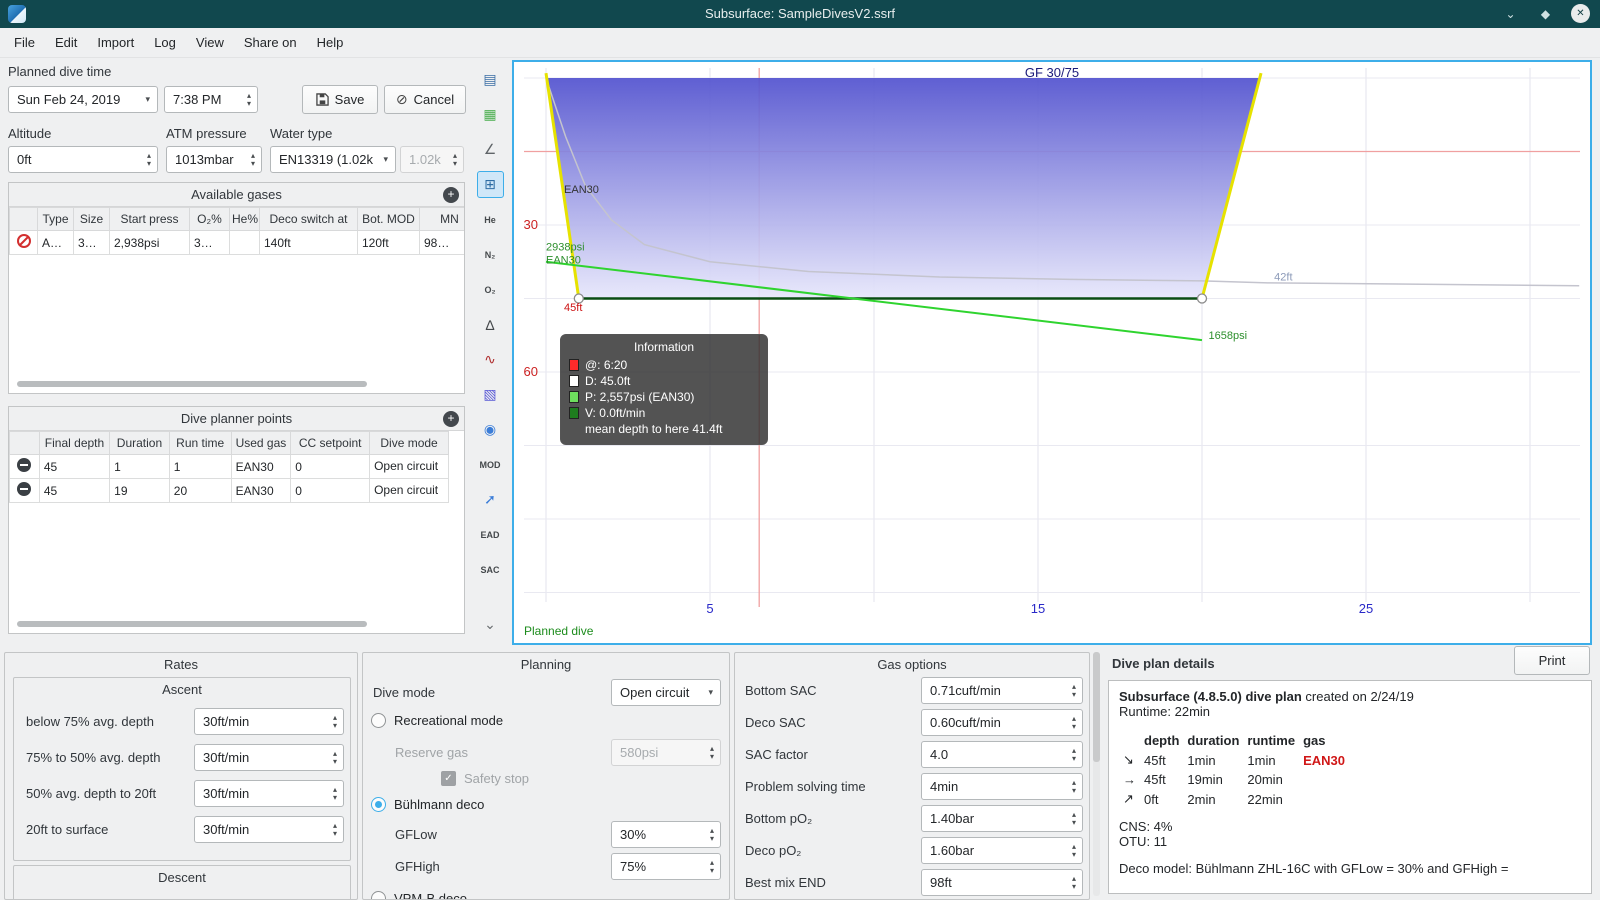 The image size is (1600, 900). What do you see at coordinates (425, 99) in the screenshot?
I see `cancel-button: ⊘ Cancel` at bounding box center [425, 99].